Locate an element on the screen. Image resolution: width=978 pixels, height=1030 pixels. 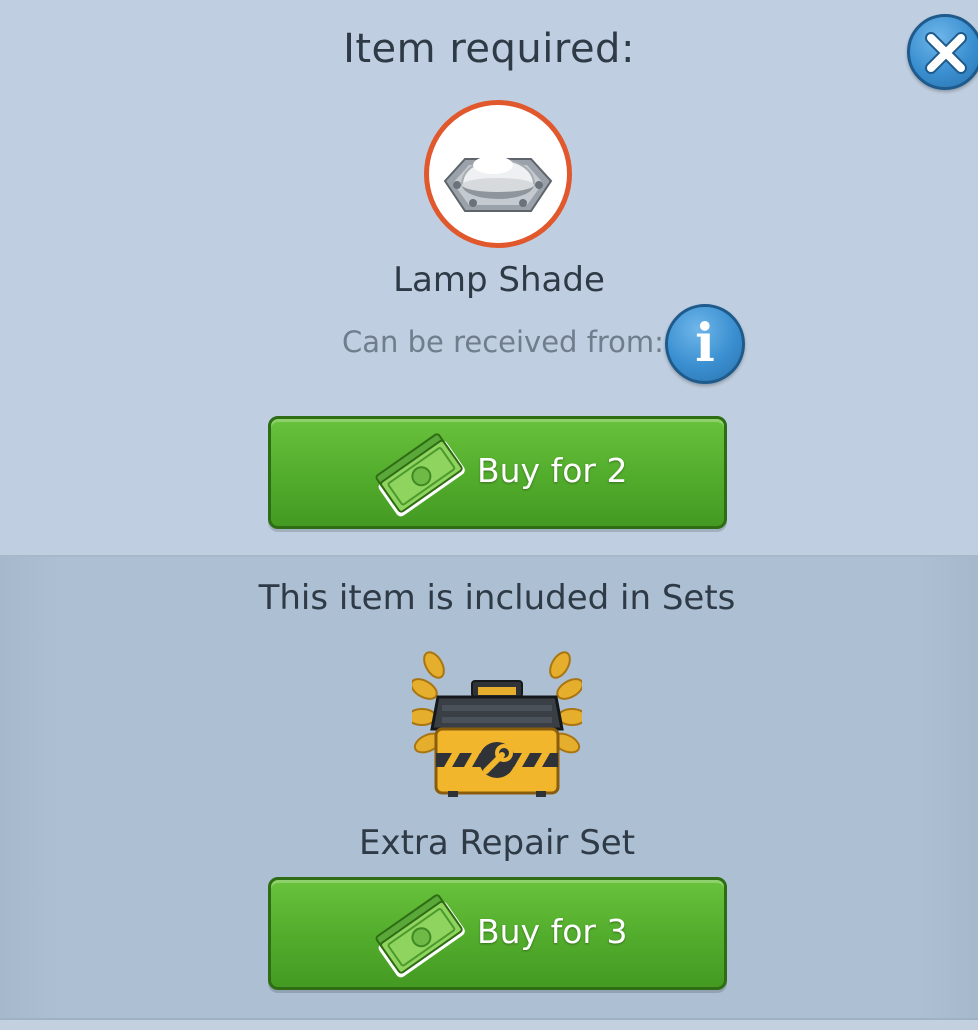
panel-bottom-edge is located at coordinates (489, 1024).